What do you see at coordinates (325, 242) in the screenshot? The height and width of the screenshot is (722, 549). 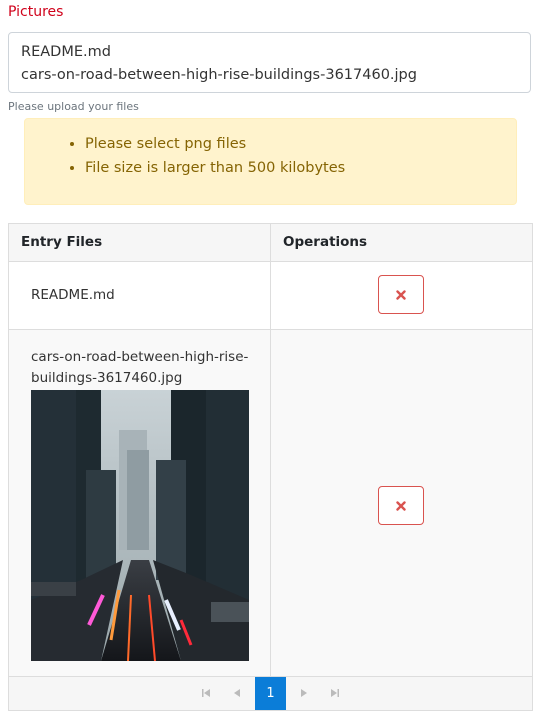 I see `header-operations: Operations` at bounding box center [325, 242].